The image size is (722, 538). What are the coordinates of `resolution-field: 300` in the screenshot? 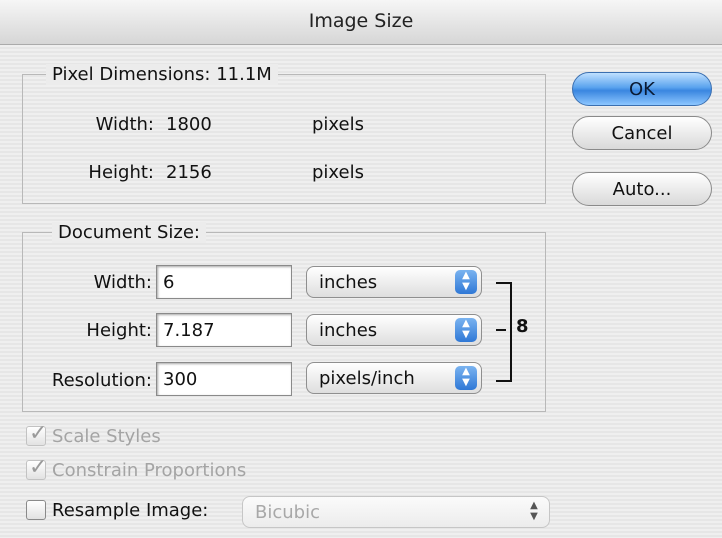 It's located at (224, 379).